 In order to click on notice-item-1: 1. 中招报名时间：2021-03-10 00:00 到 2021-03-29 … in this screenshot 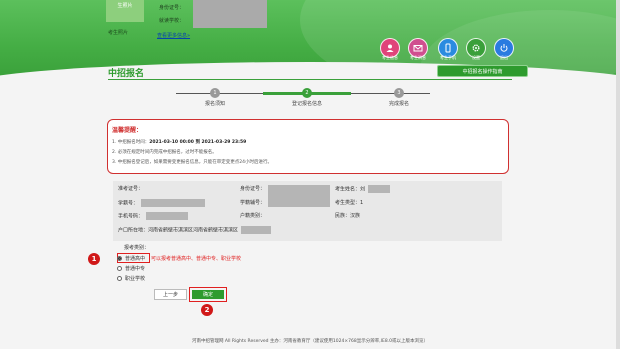, I will do `click(179, 142)`.